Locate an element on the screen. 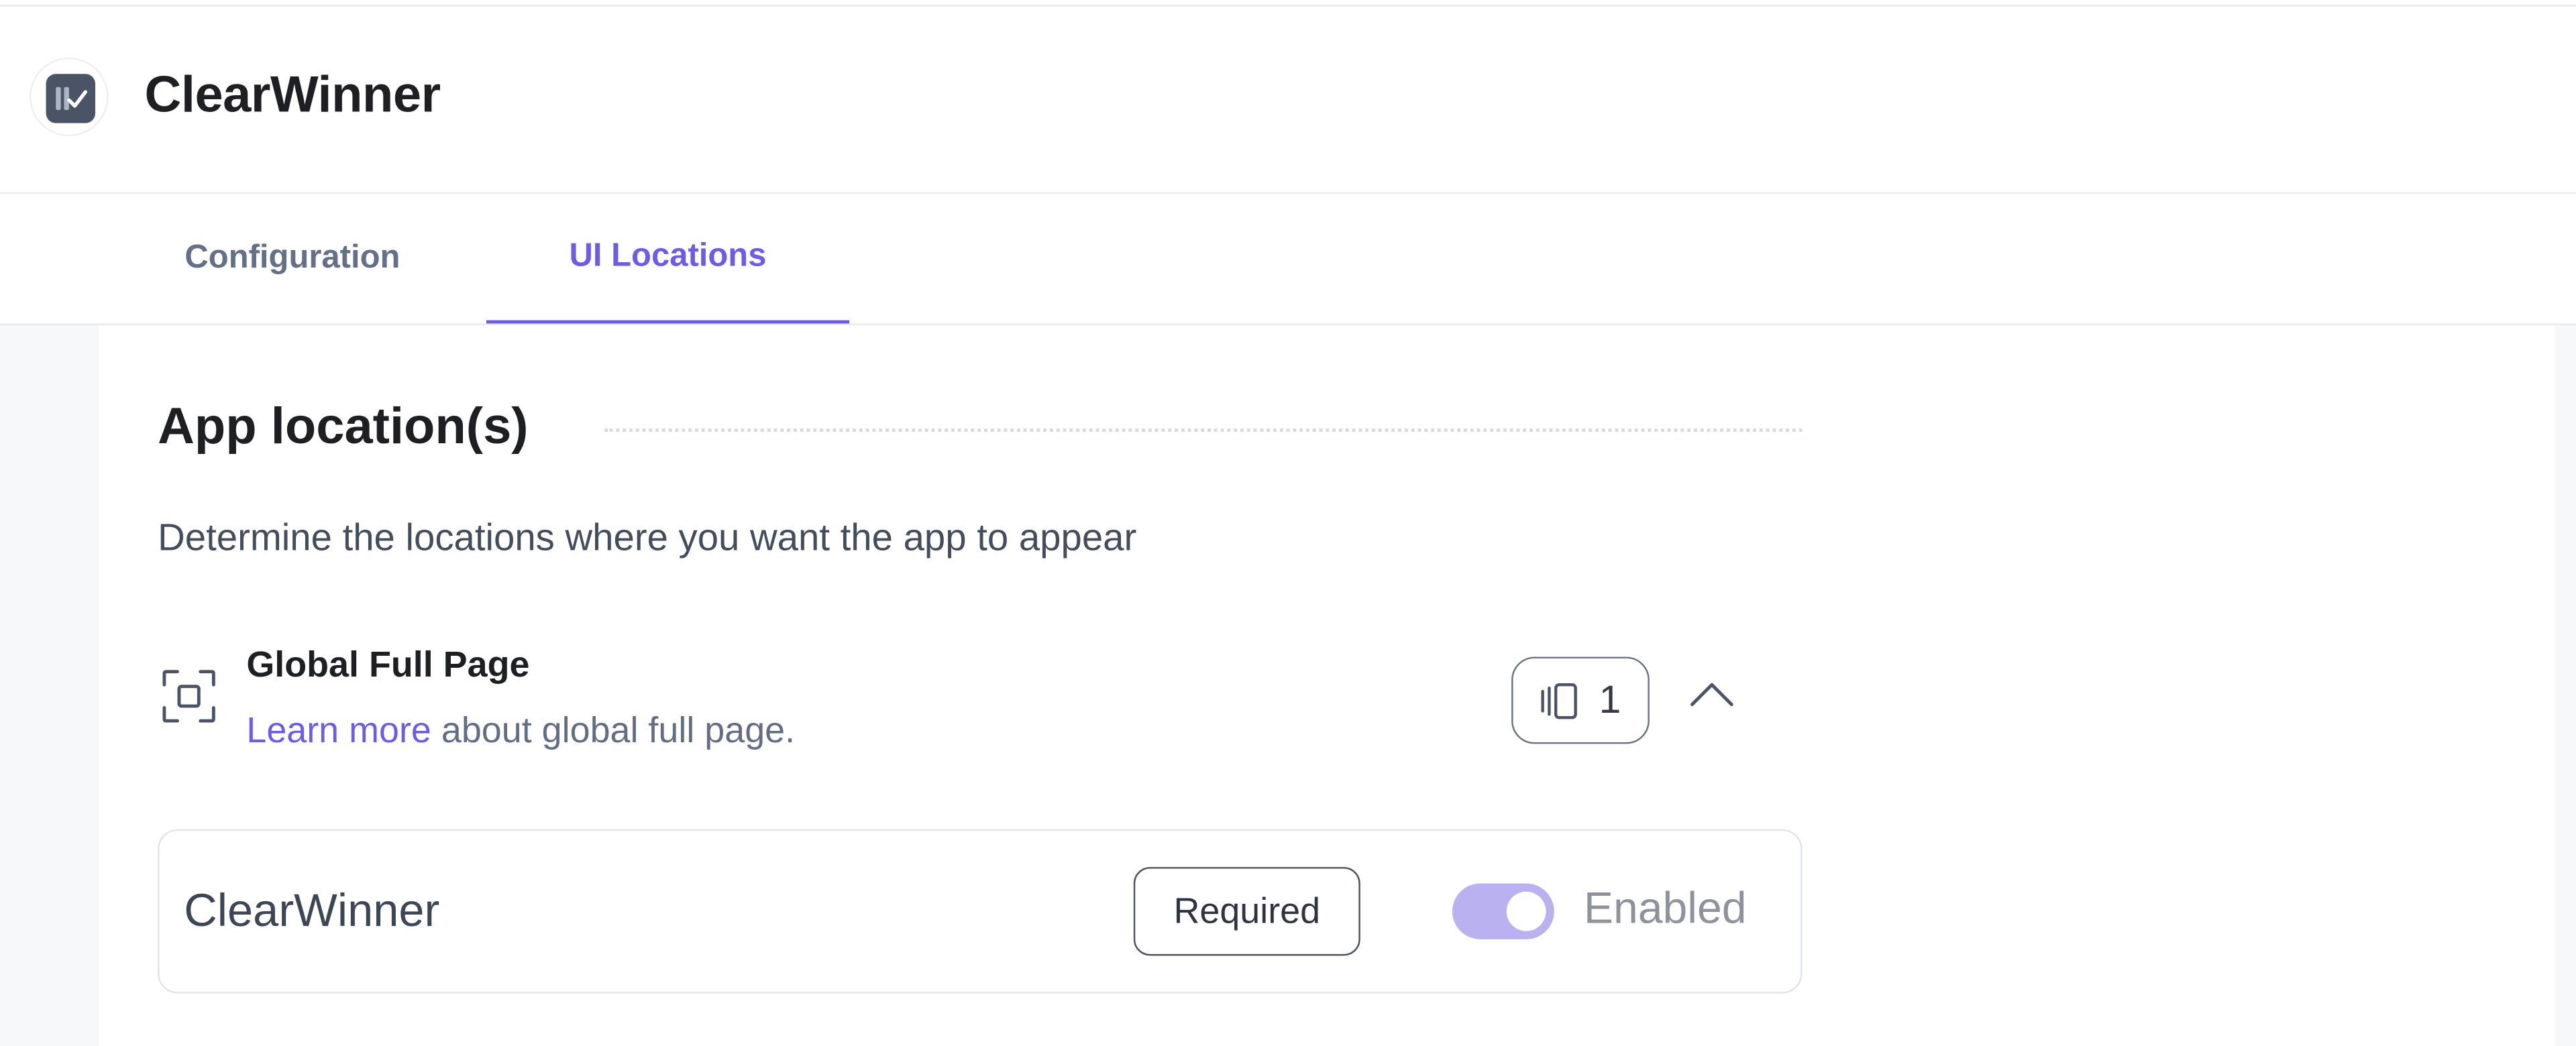  tab-bar: Configuration UI Locations is located at coordinates (1288, 259).